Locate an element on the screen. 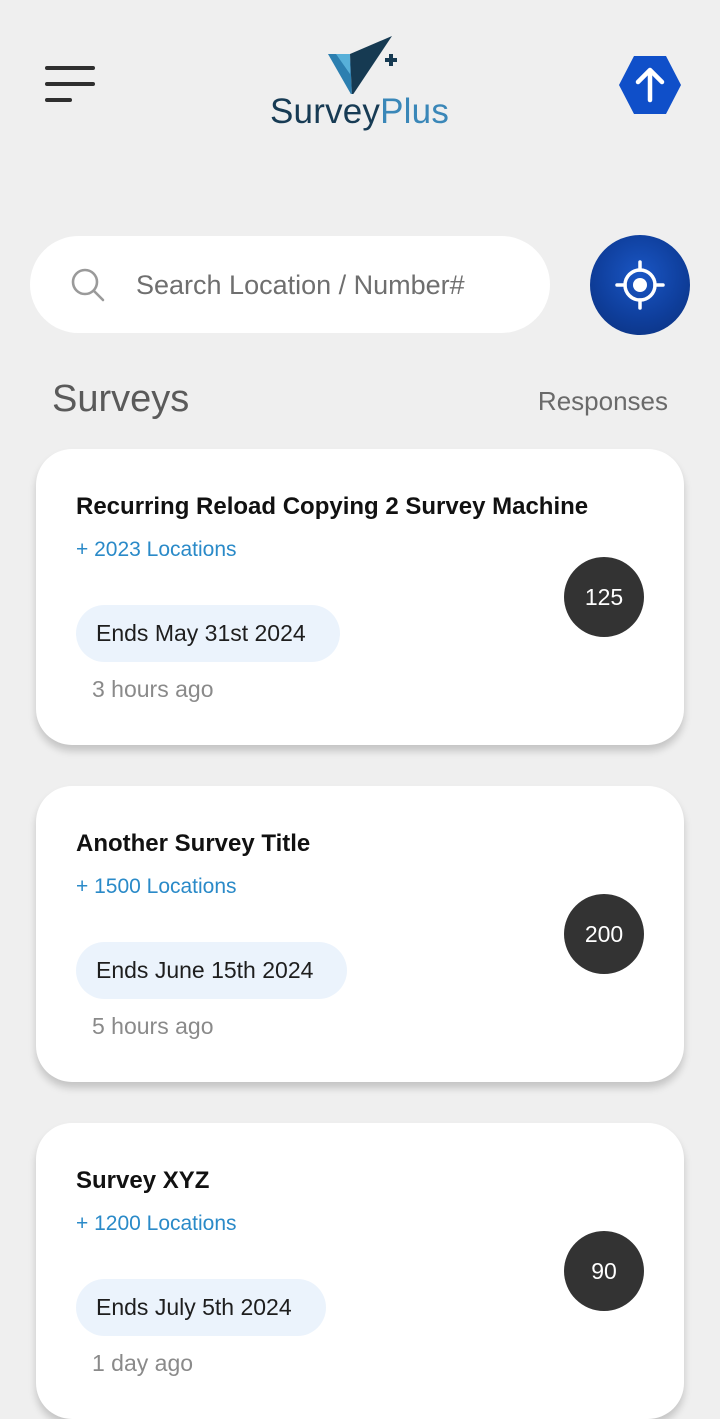  brand-name-part1: Survey is located at coordinates (325, 111).